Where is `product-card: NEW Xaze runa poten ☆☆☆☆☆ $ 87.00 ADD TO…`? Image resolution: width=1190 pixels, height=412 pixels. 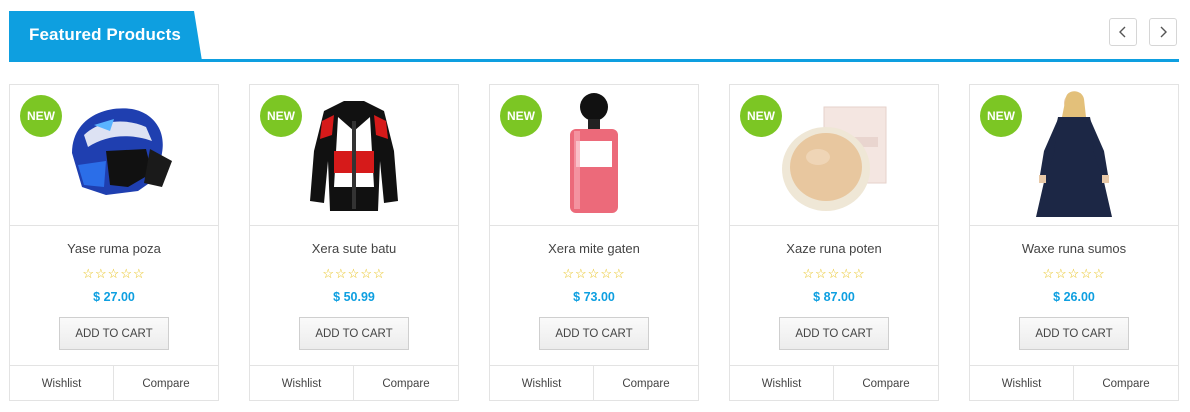
product-card: NEW Xaze runa poten ☆☆☆☆☆ $ 87.00 ADD TO… is located at coordinates (834, 242).